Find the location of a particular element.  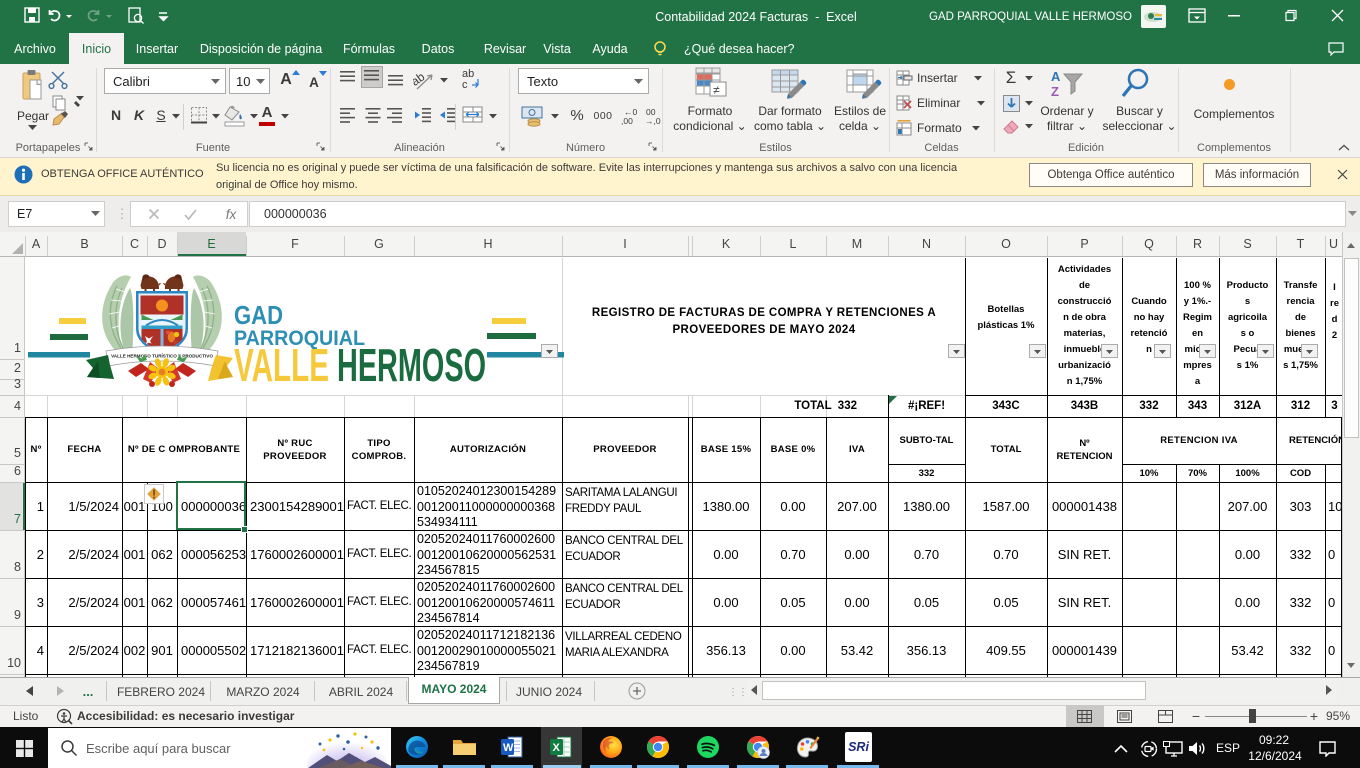

svg-text:VALLE HERMOSO TURÍSTICO Y PROD: VALLE HERMOSO TURÍSTICO Y PRODUCTIVO is located at coordinates (162, 355).